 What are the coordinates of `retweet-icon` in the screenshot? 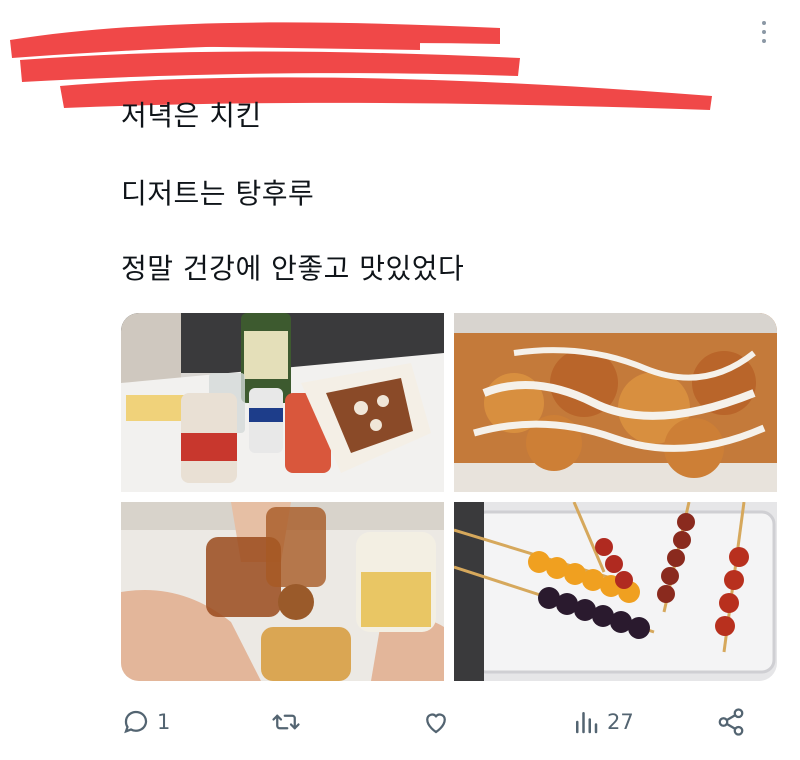 It's located at (286, 722).